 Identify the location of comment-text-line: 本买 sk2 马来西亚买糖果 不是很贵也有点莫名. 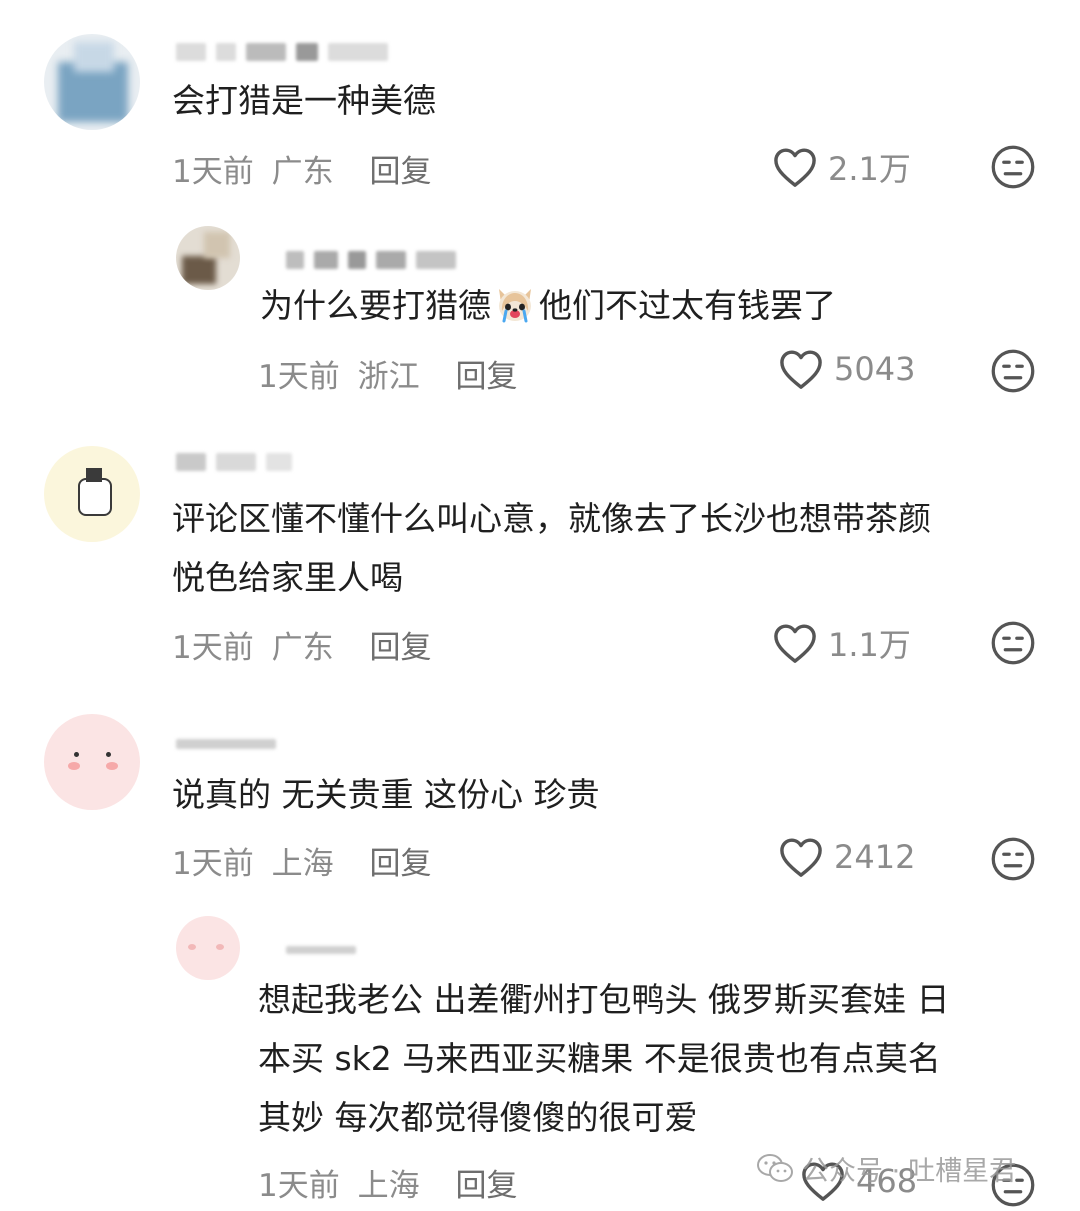
(599, 1058).